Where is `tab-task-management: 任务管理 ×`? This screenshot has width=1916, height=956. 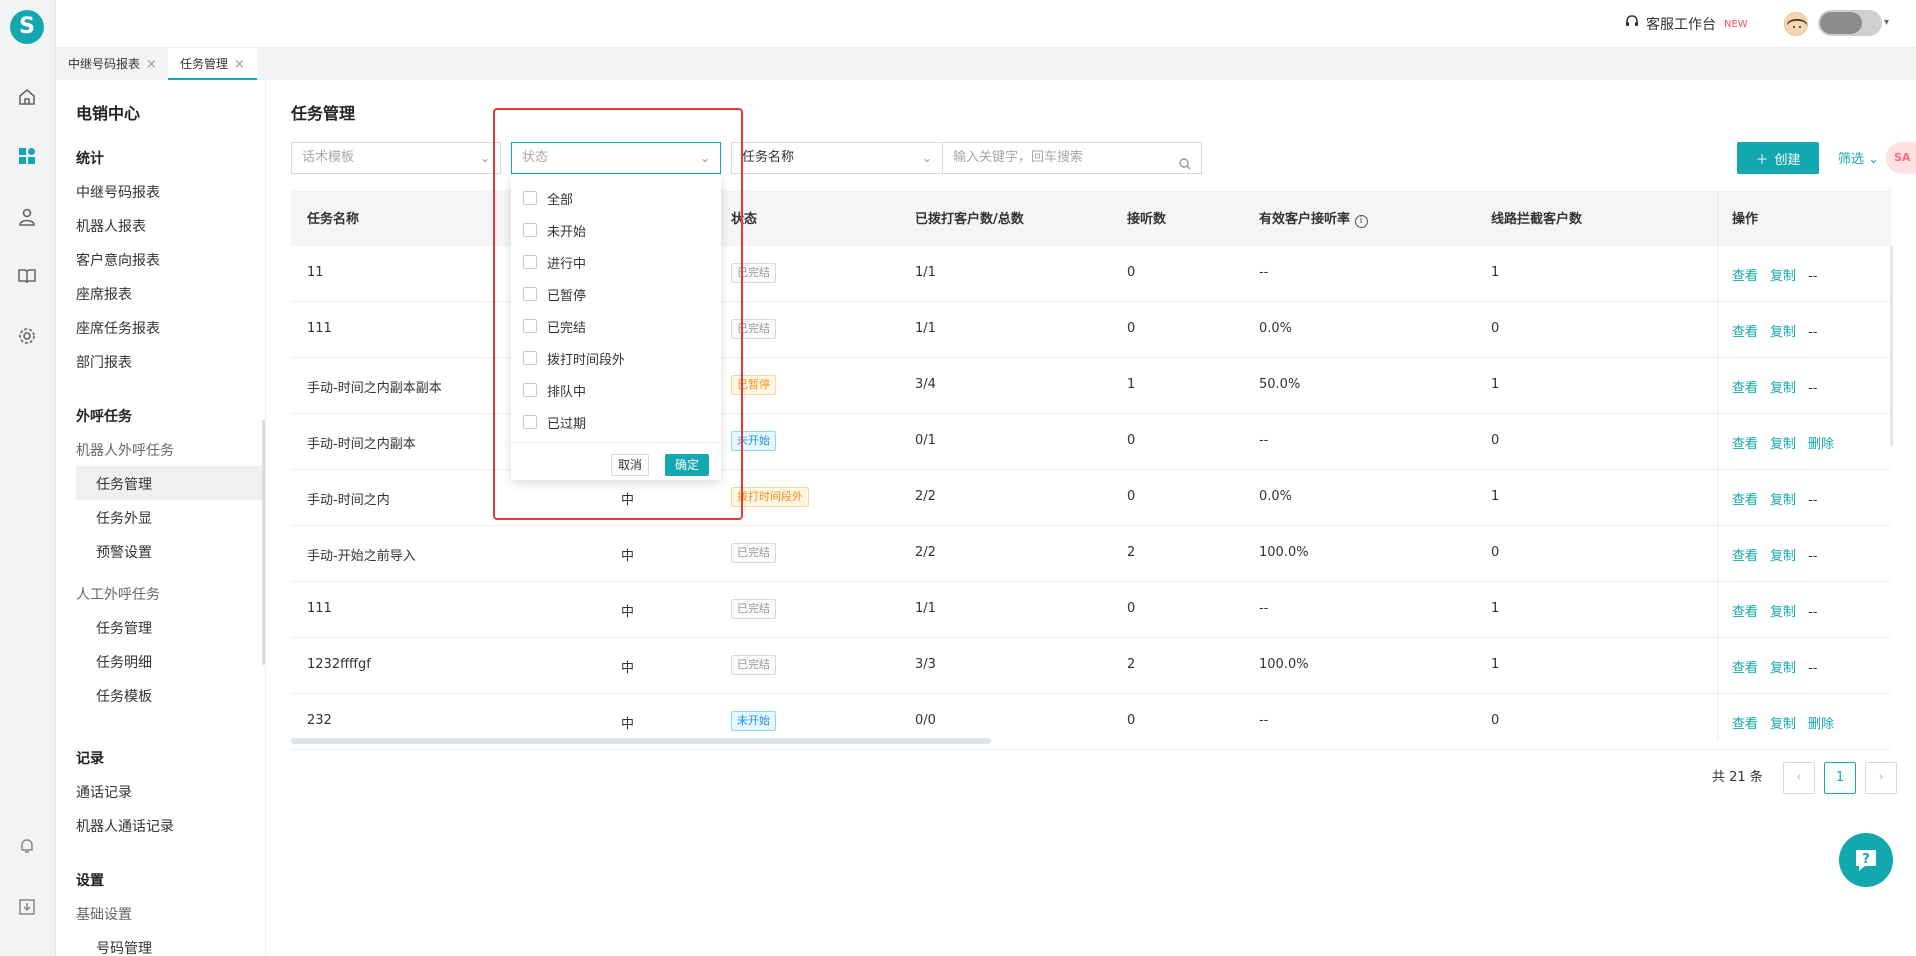 tab-task-management: 任务管理 × is located at coordinates (212, 64).